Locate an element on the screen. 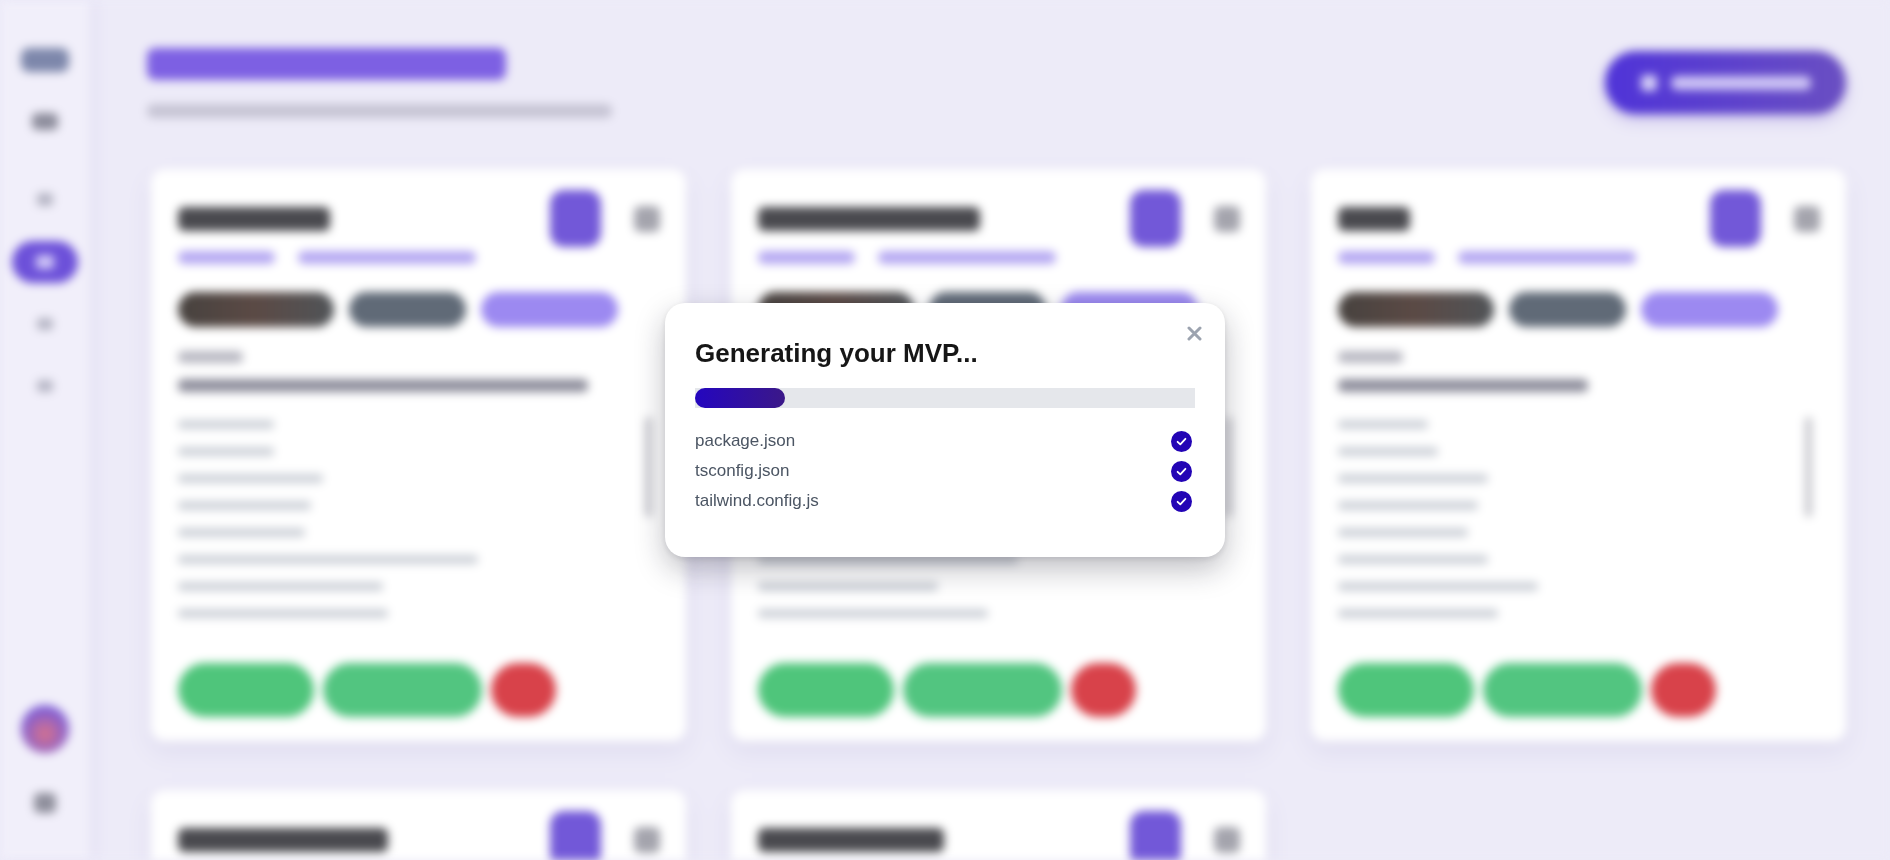 The image size is (1890, 860). close-button is located at coordinates (1194, 333).